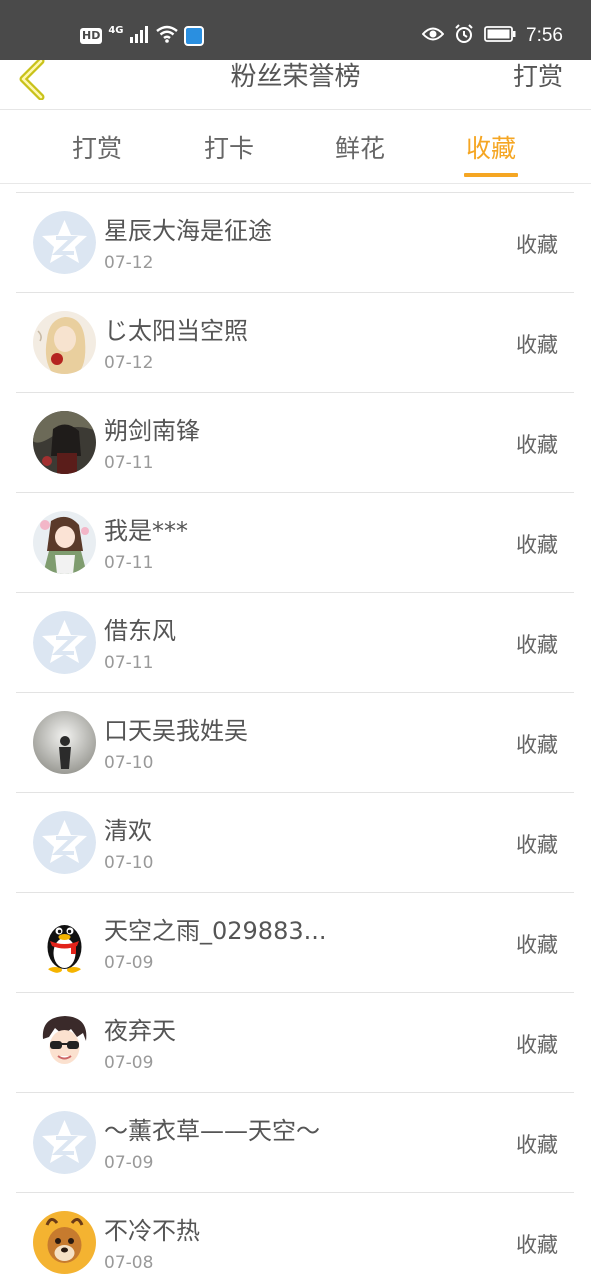 The width and height of the screenshot is (591, 1280). Describe the element at coordinates (64, 442) in the screenshot. I see `dark-anime-avatar` at that location.